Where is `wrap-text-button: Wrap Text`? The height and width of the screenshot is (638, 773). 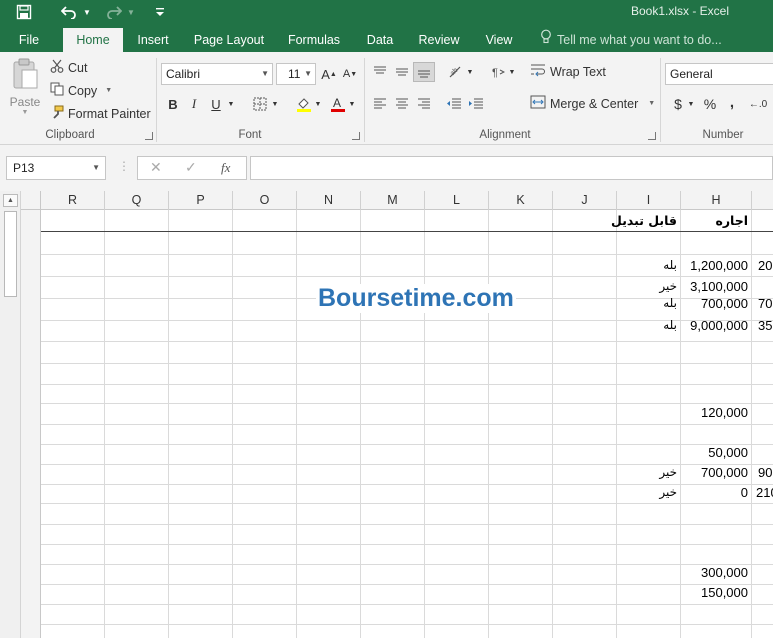
wrap-text-button: Wrap Text is located at coordinates (568, 71).